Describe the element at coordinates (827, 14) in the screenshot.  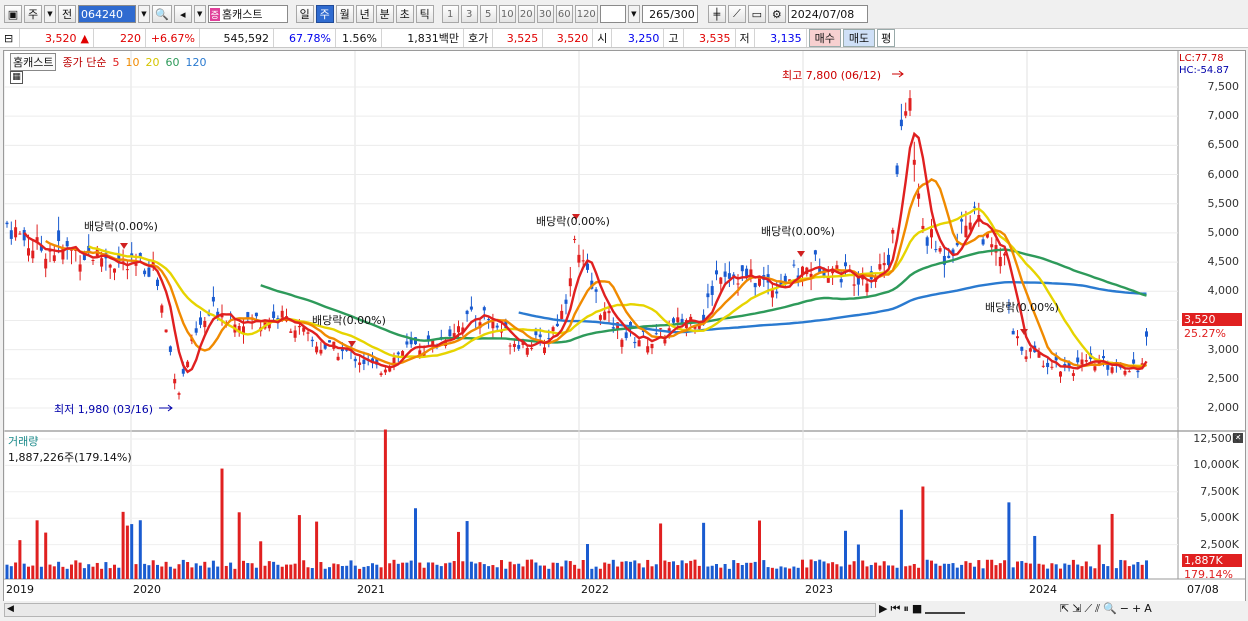
I see `date-field: 2024/07/08` at that location.